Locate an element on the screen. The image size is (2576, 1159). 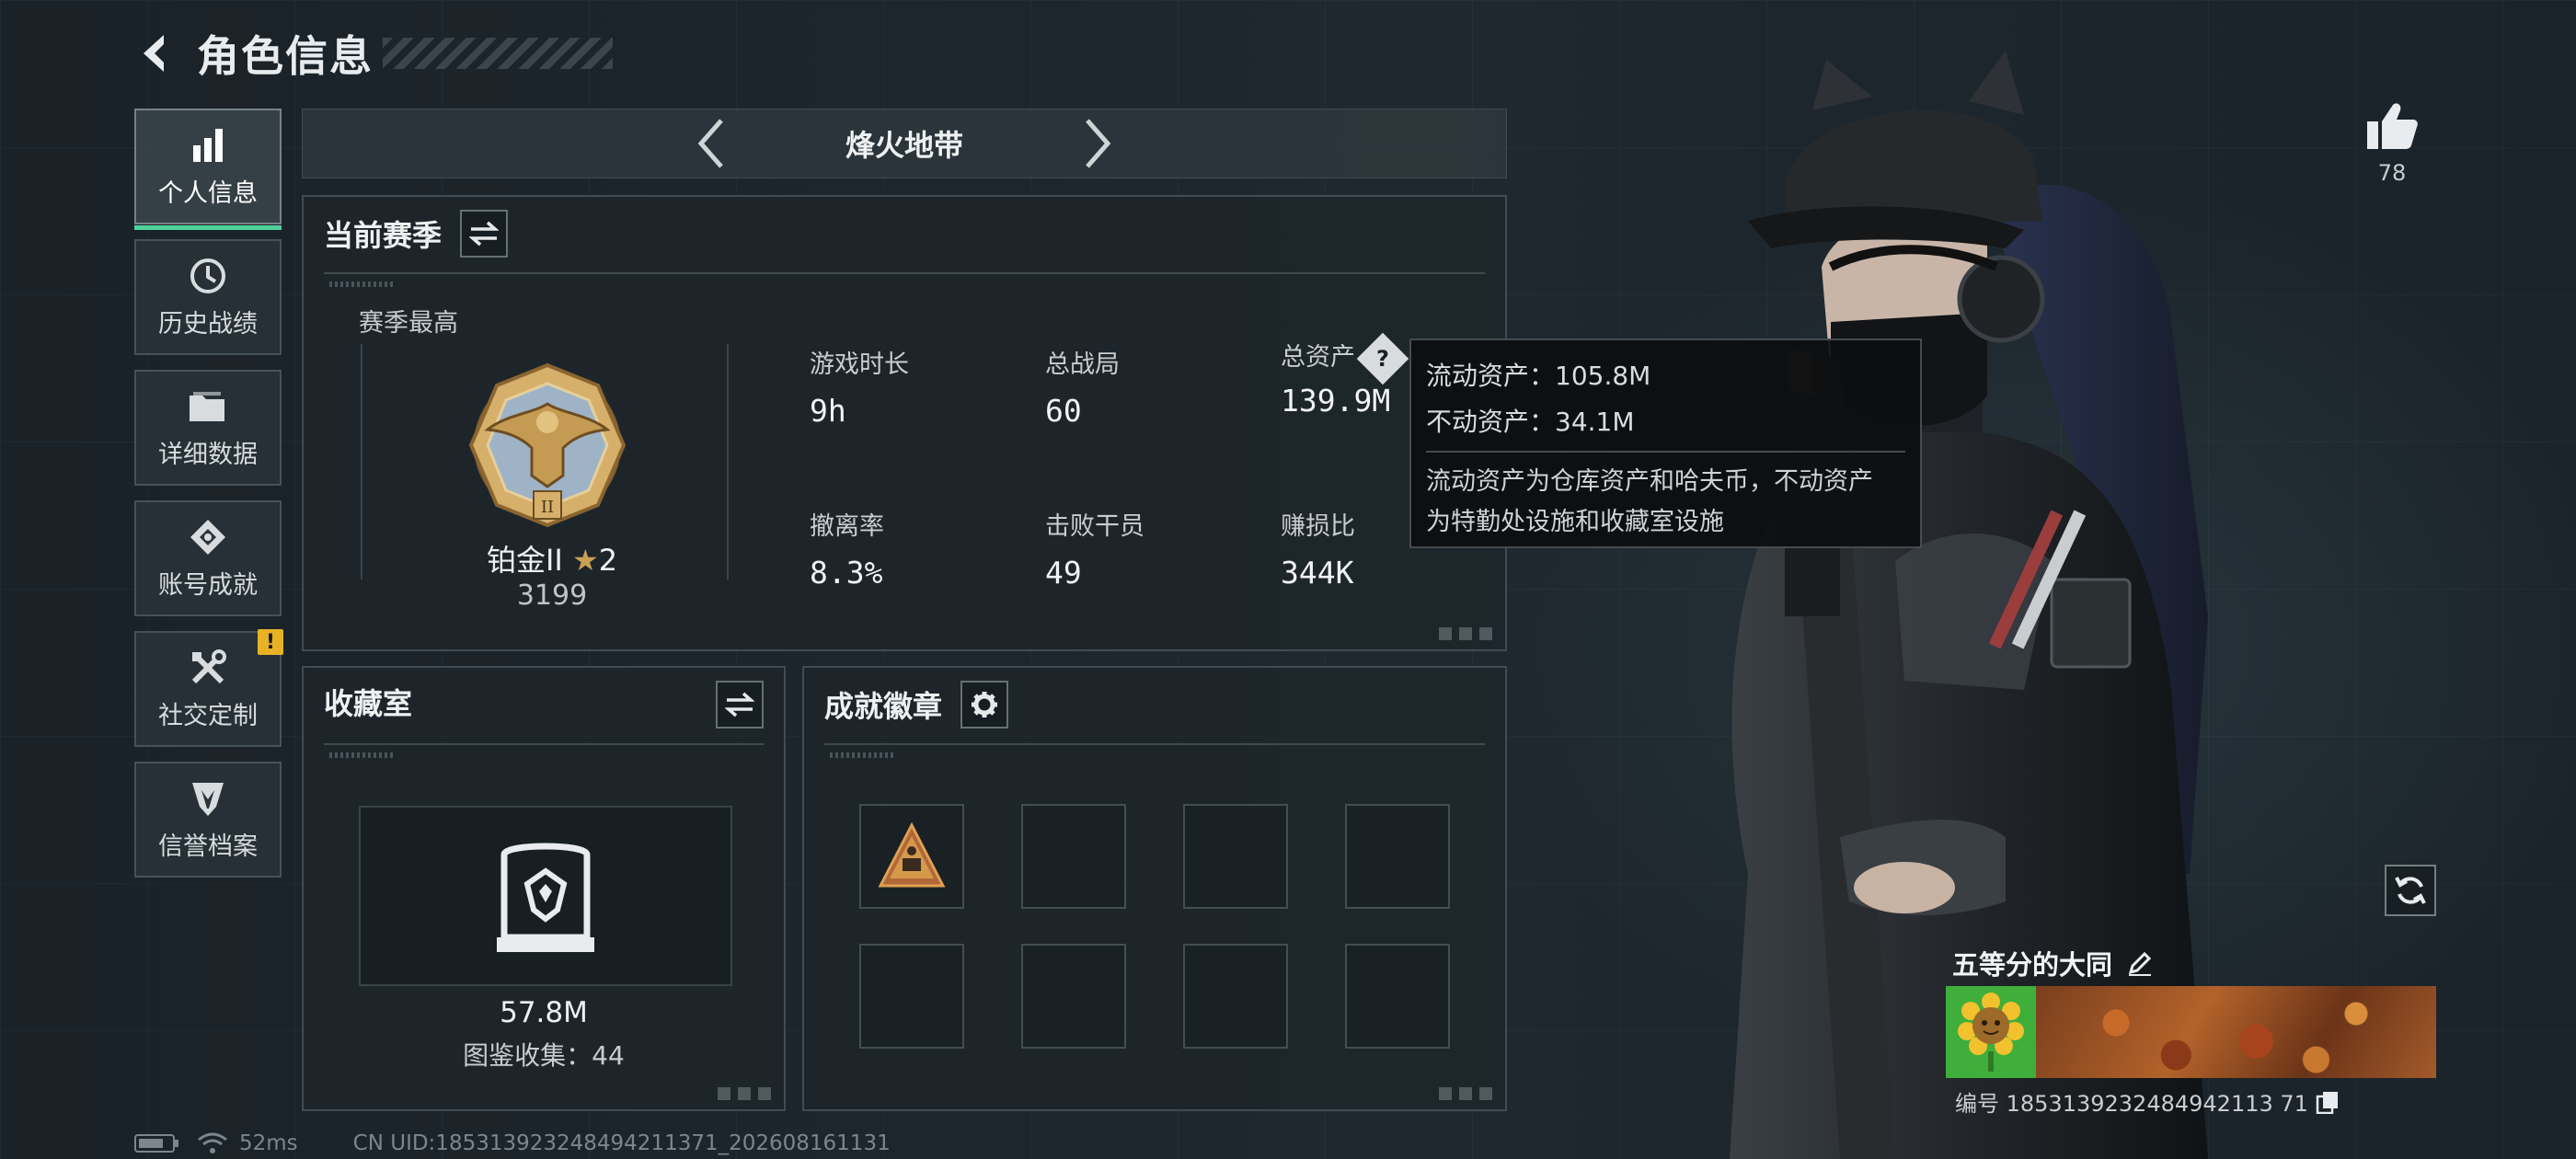
history-icon is located at coordinates (208, 276).